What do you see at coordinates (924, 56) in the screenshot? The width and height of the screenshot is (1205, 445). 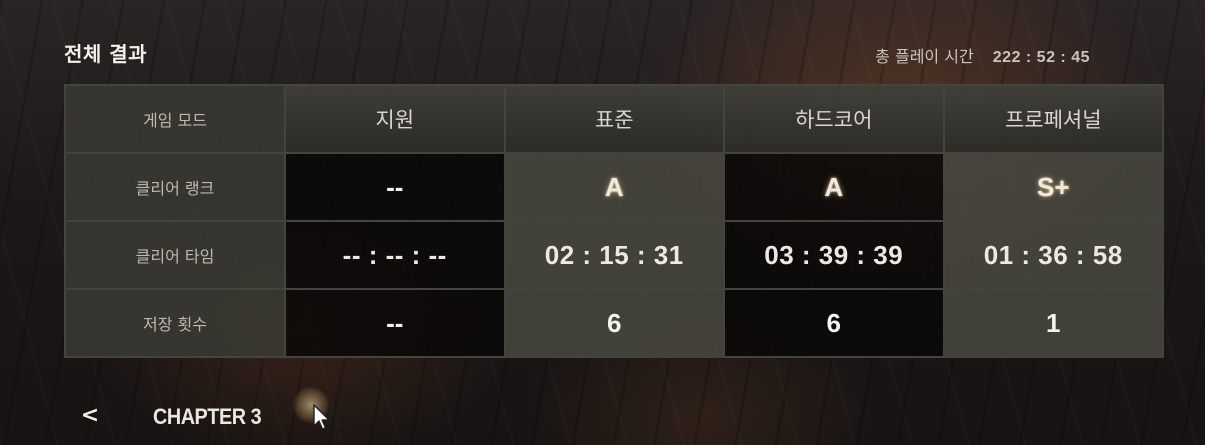 I see `playtime-label: 총 플레이 시간` at bounding box center [924, 56].